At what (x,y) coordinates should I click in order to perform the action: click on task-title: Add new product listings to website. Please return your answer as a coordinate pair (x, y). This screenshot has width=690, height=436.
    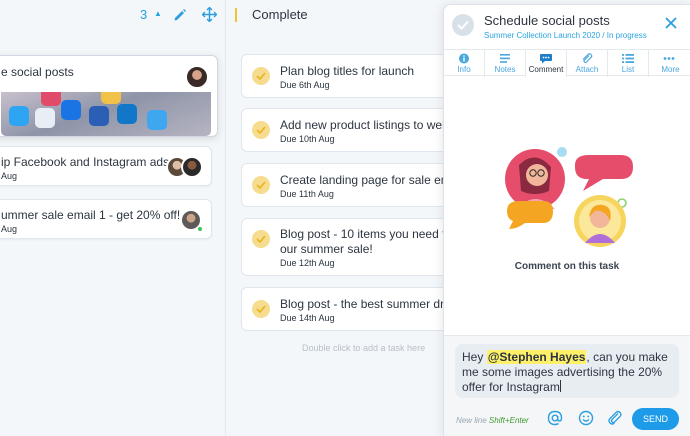
    Looking at the image, I should click on (374, 125).